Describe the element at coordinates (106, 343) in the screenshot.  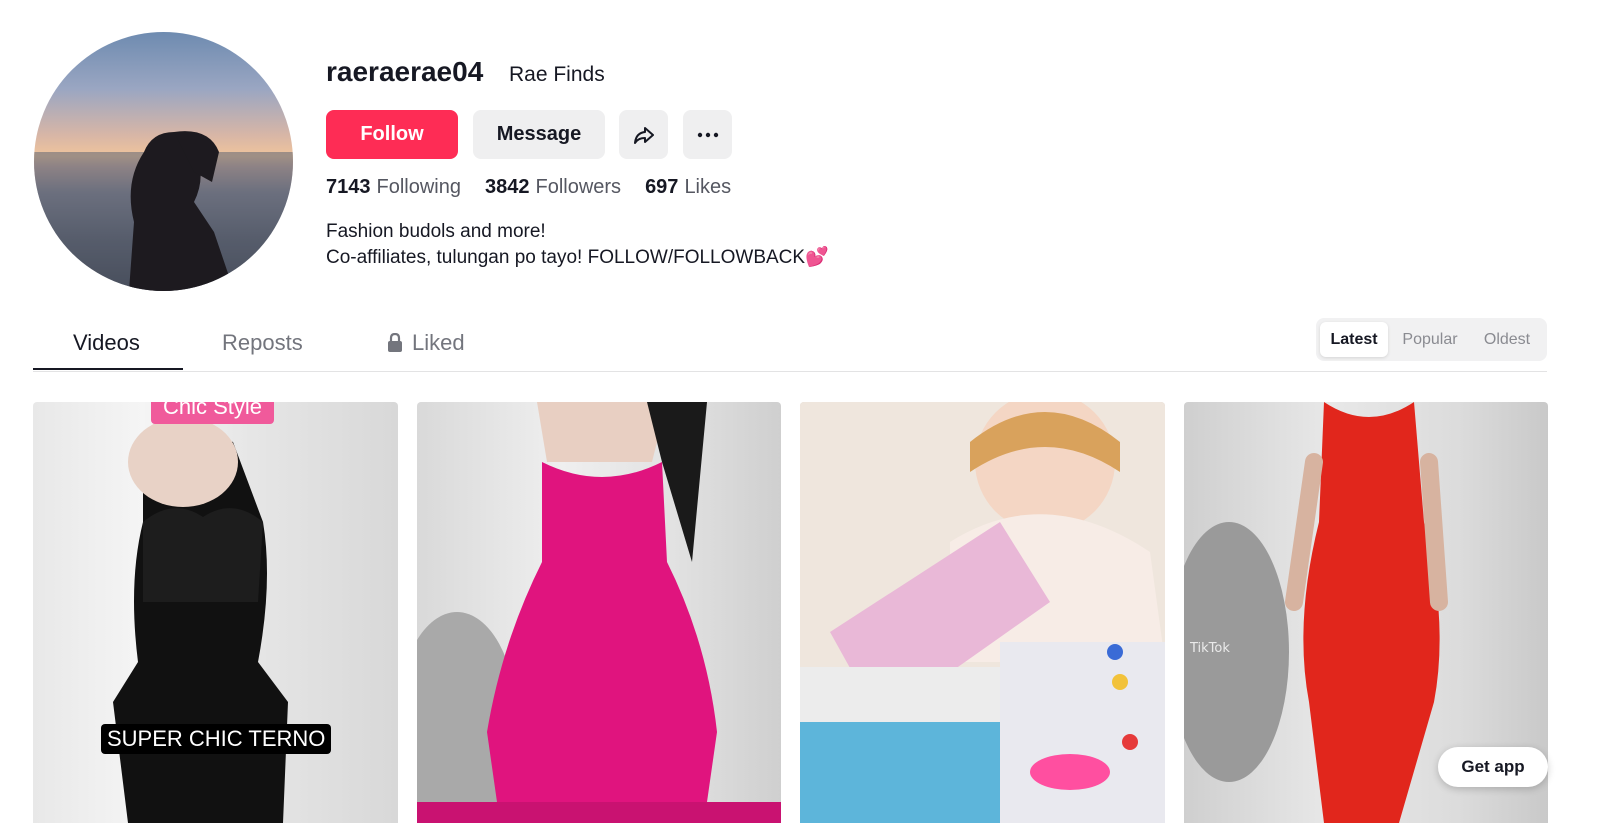
I see `tab-videos: Videos` at that location.